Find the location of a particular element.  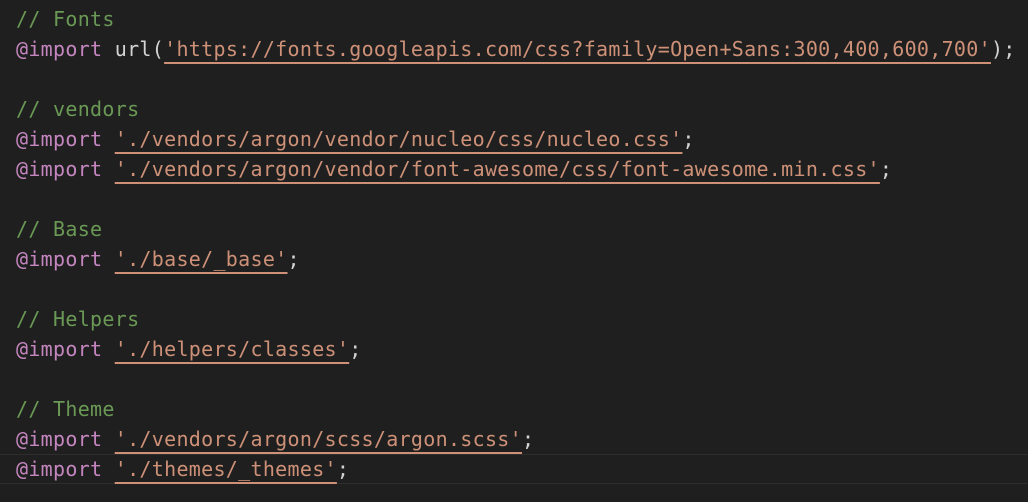

code-line-12: @import './helpers/classes'; is located at coordinates (522, 349).